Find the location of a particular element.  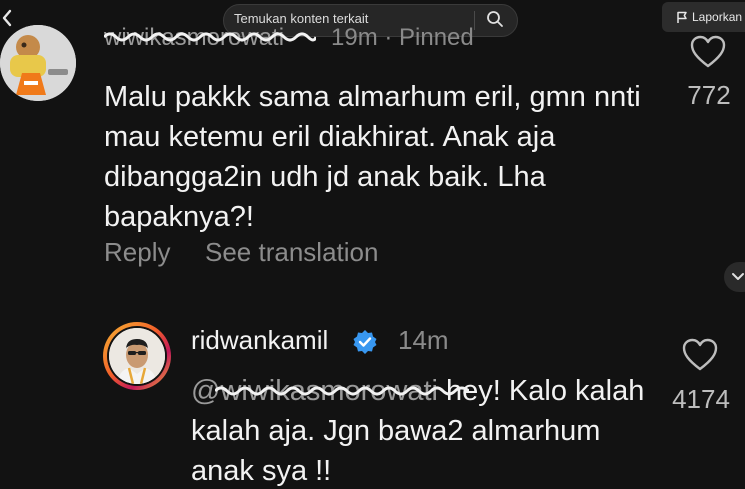

reply-time: 14m is located at coordinates (423, 340).